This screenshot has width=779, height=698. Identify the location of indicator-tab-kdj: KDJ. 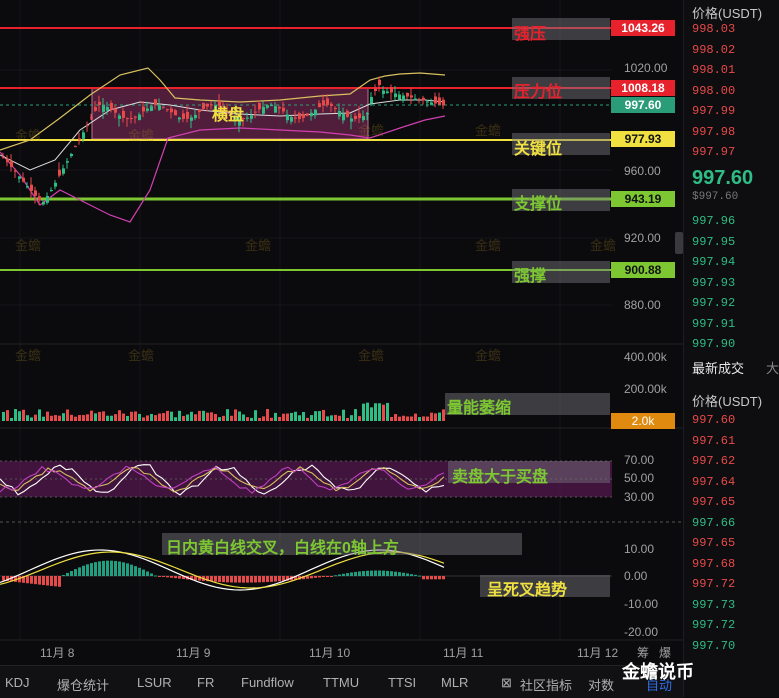
(17, 682).